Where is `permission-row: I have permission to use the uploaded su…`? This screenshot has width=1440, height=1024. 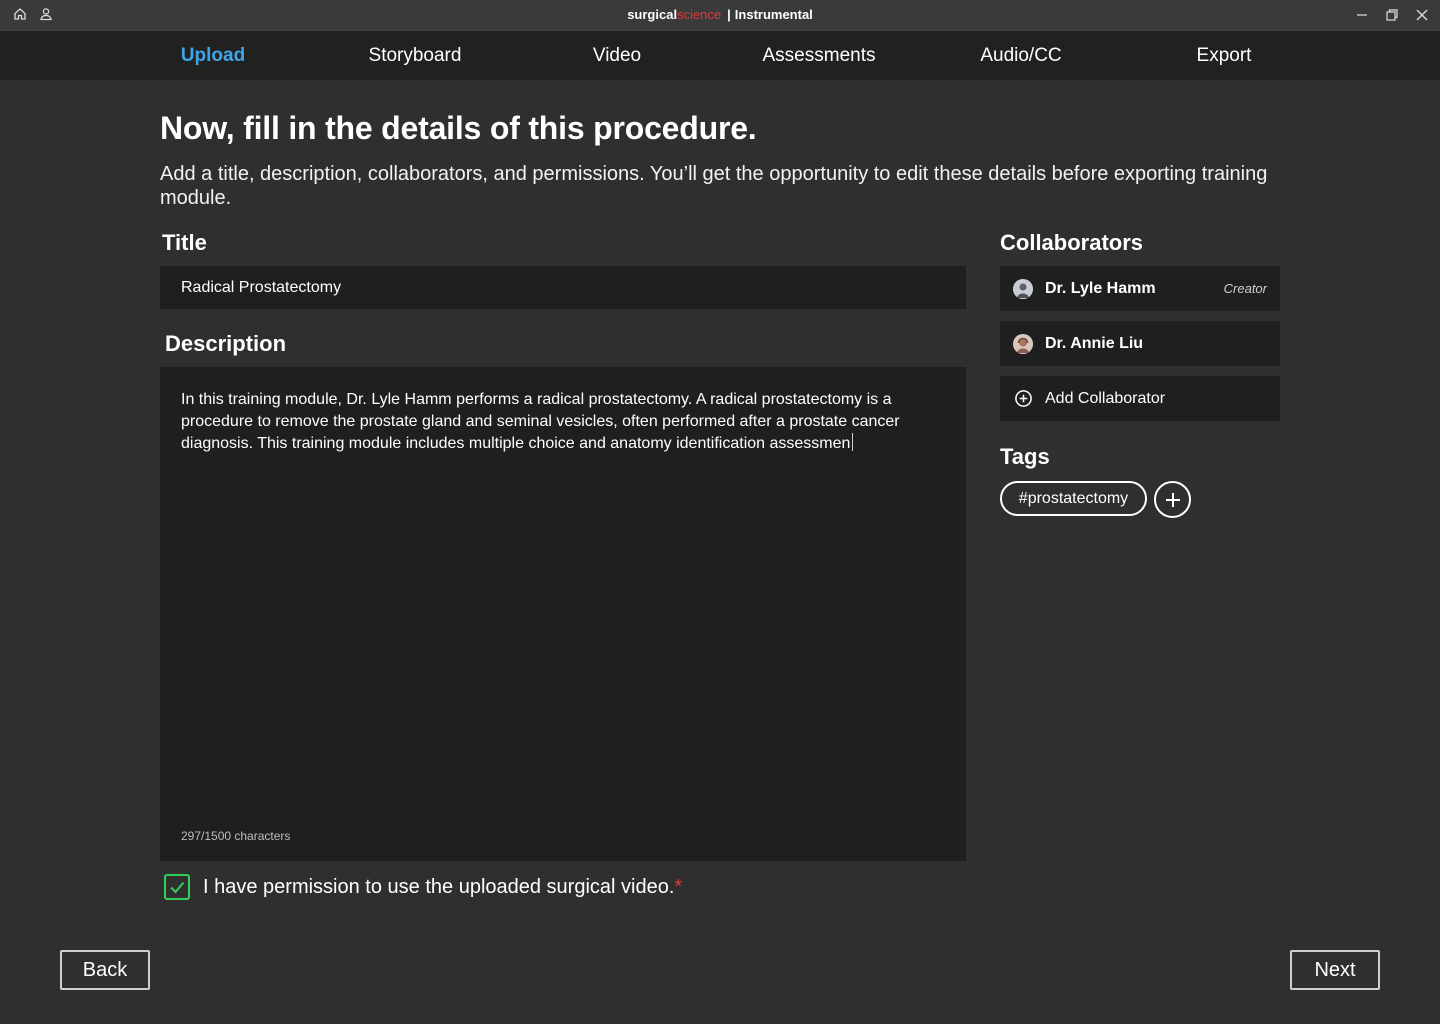
permission-row: I have permission to use the uploaded su… is located at coordinates (423, 887).